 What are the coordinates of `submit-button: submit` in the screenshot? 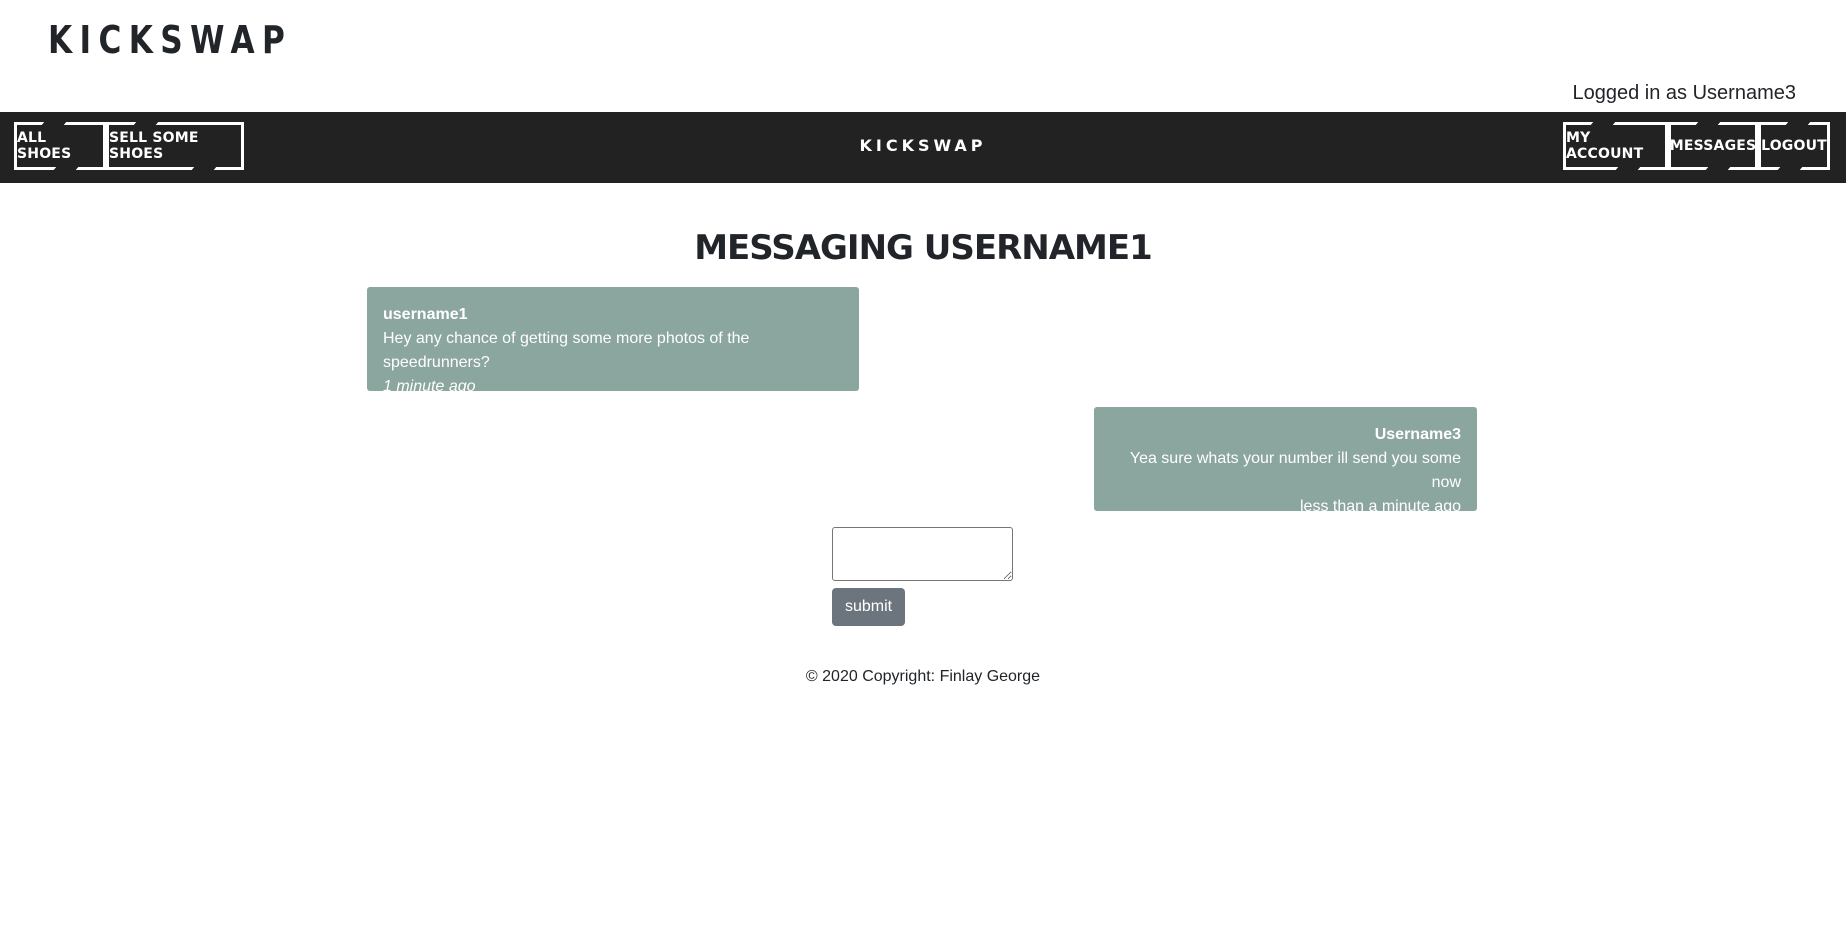 It's located at (868, 607).